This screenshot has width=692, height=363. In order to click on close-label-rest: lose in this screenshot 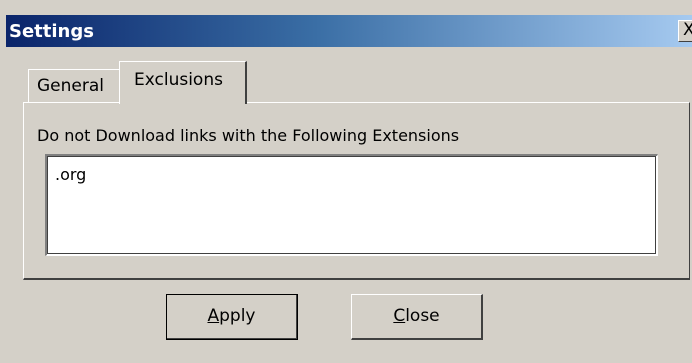, I will do `click(422, 316)`.